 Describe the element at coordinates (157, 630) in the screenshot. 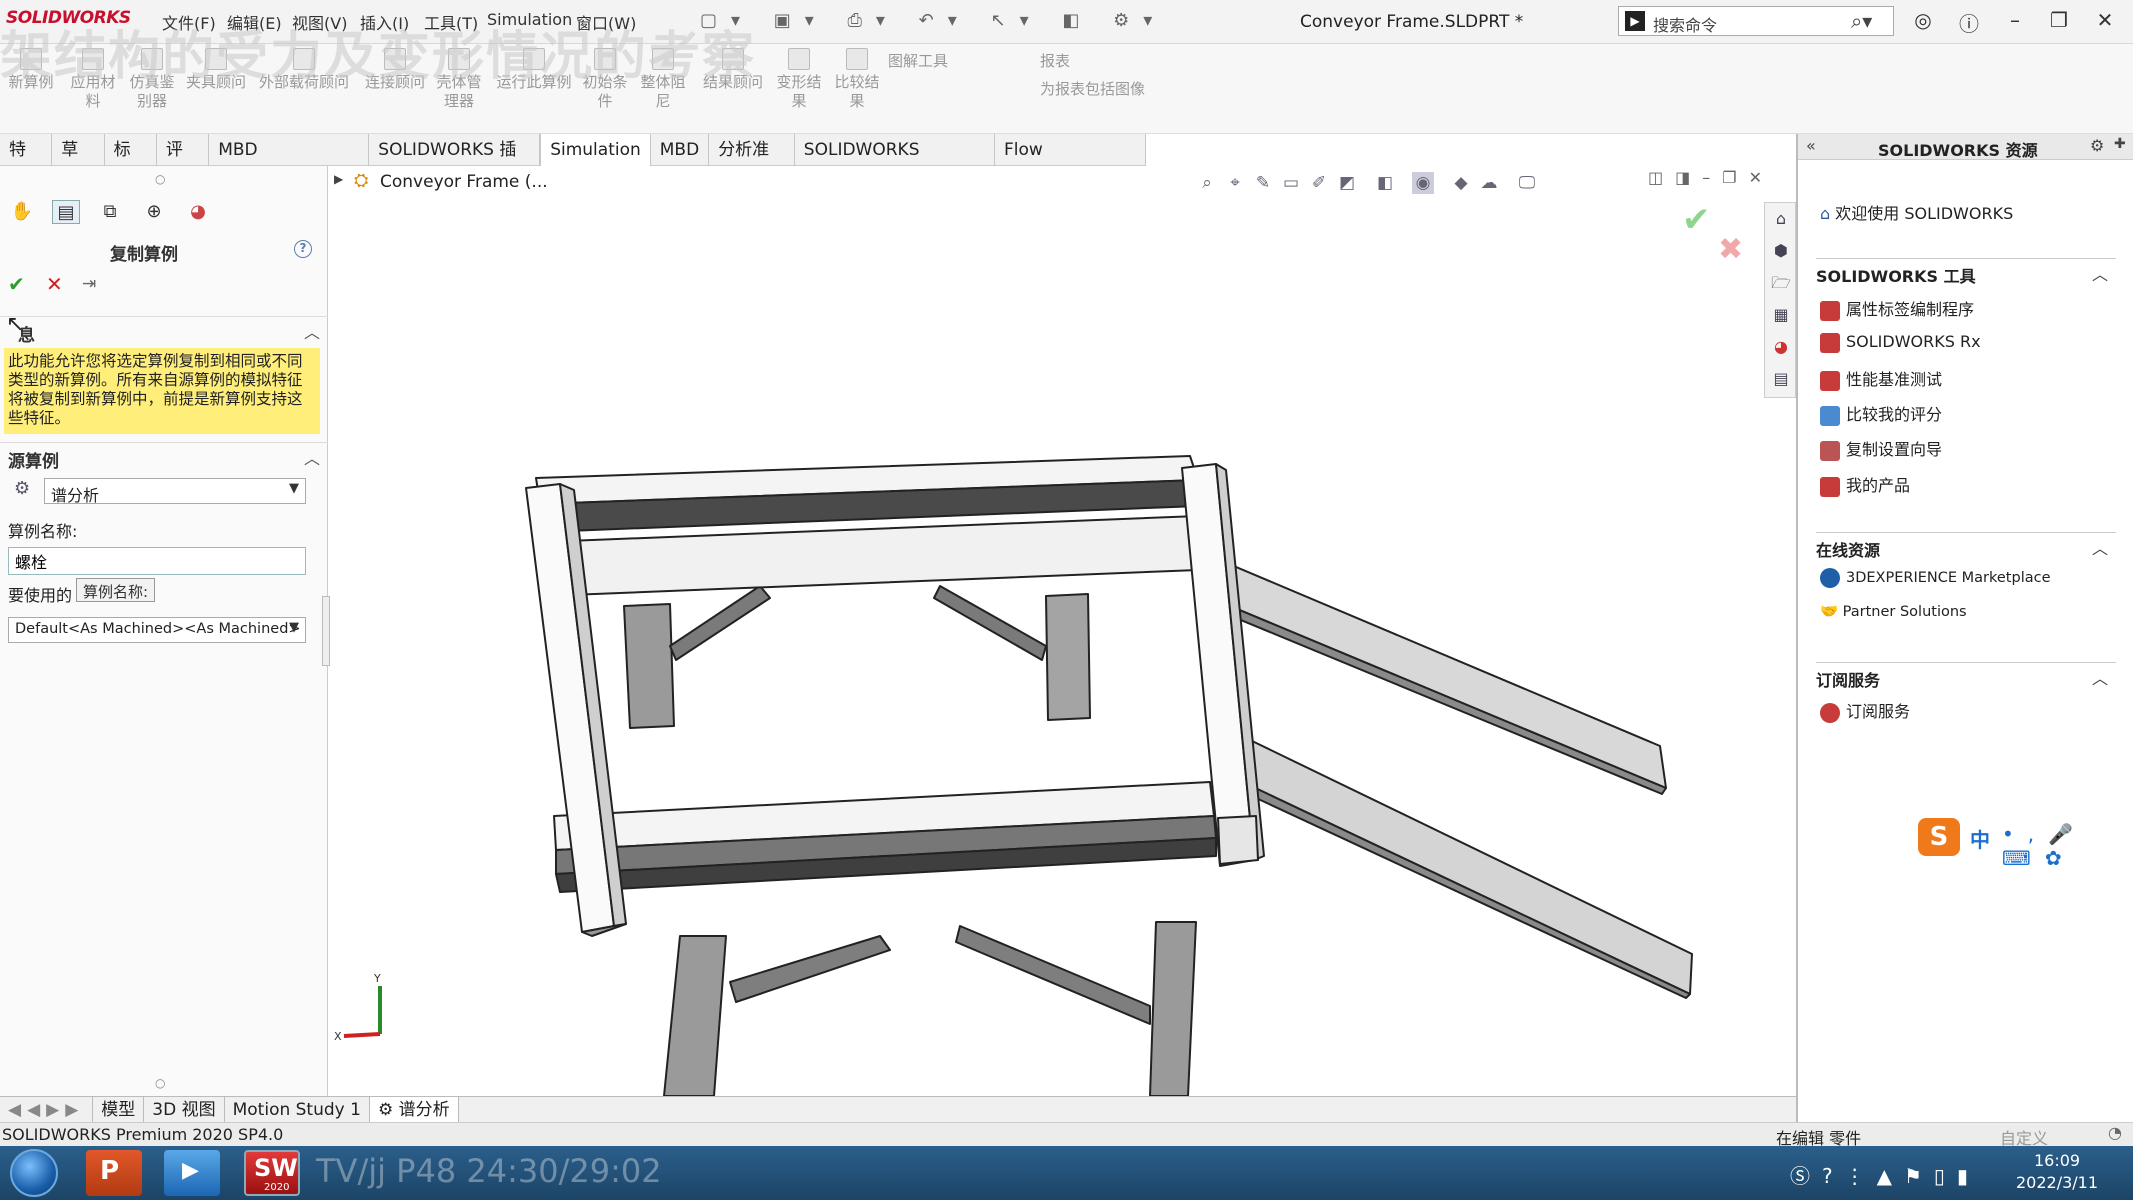

I see `configuration-select: Default<As Machined><As Machined> ▼` at that location.